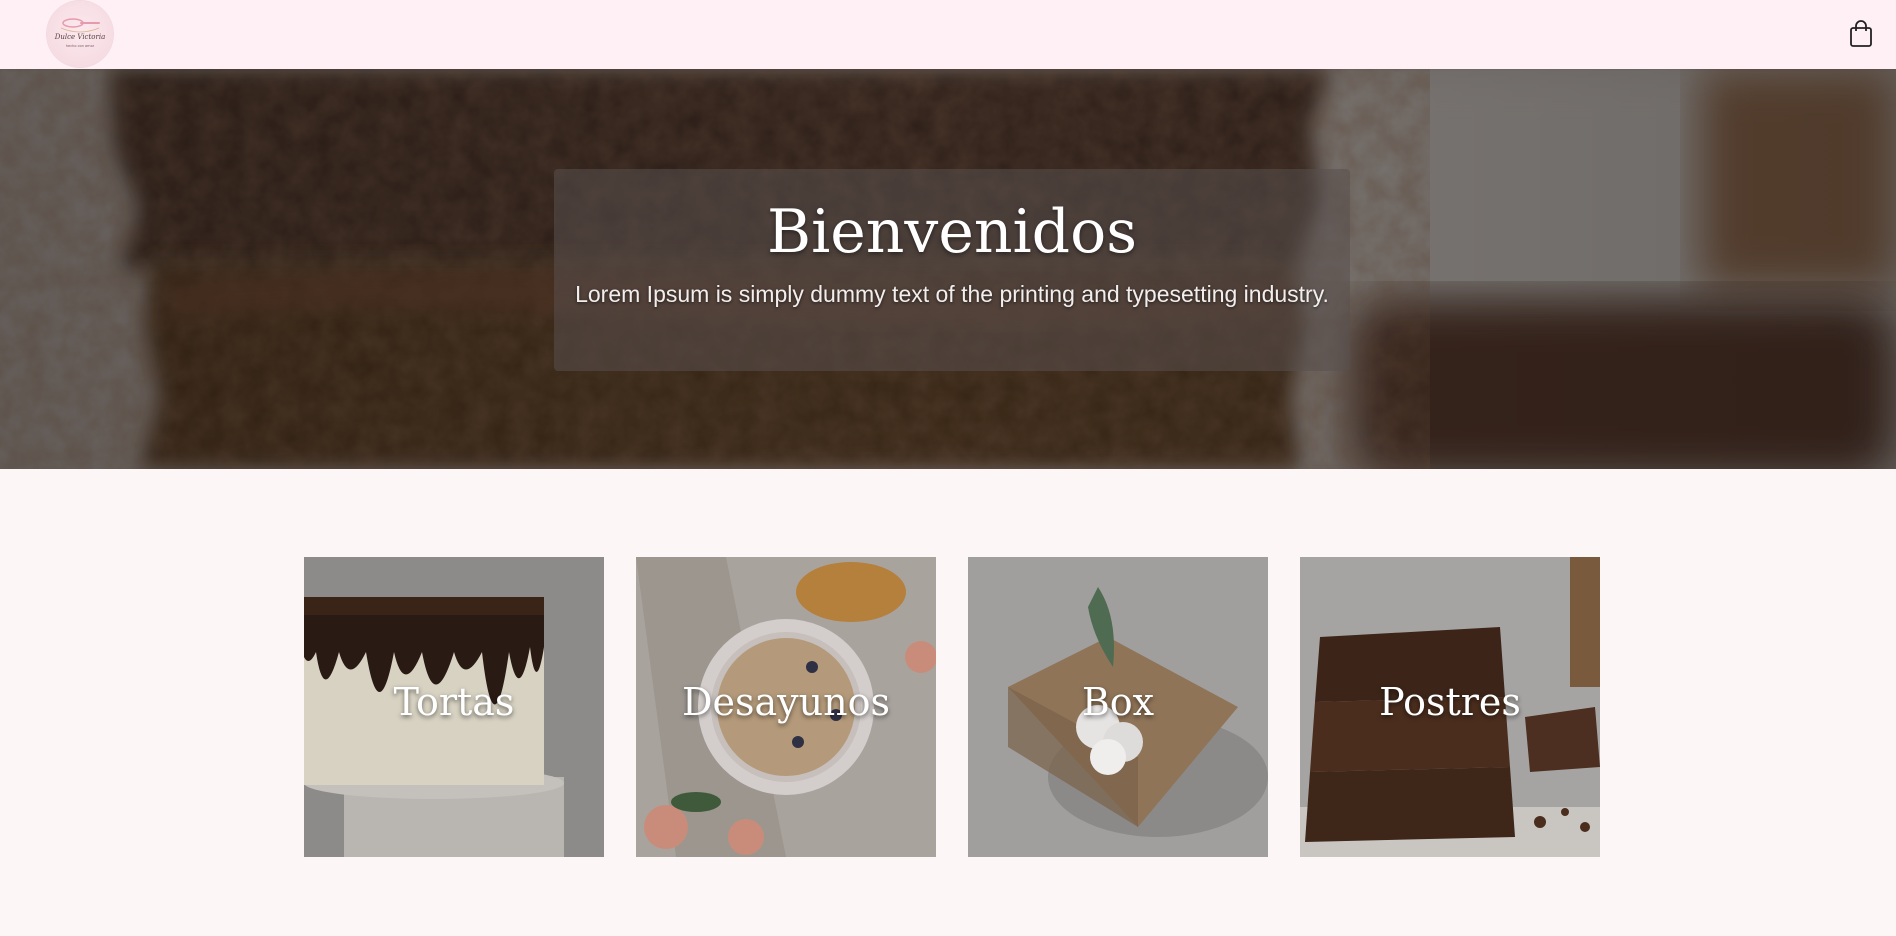 Image resolution: width=1896 pixels, height=936 pixels. I want to click on logo: Dulce Victoria hecho con amor, so click(80, 34).